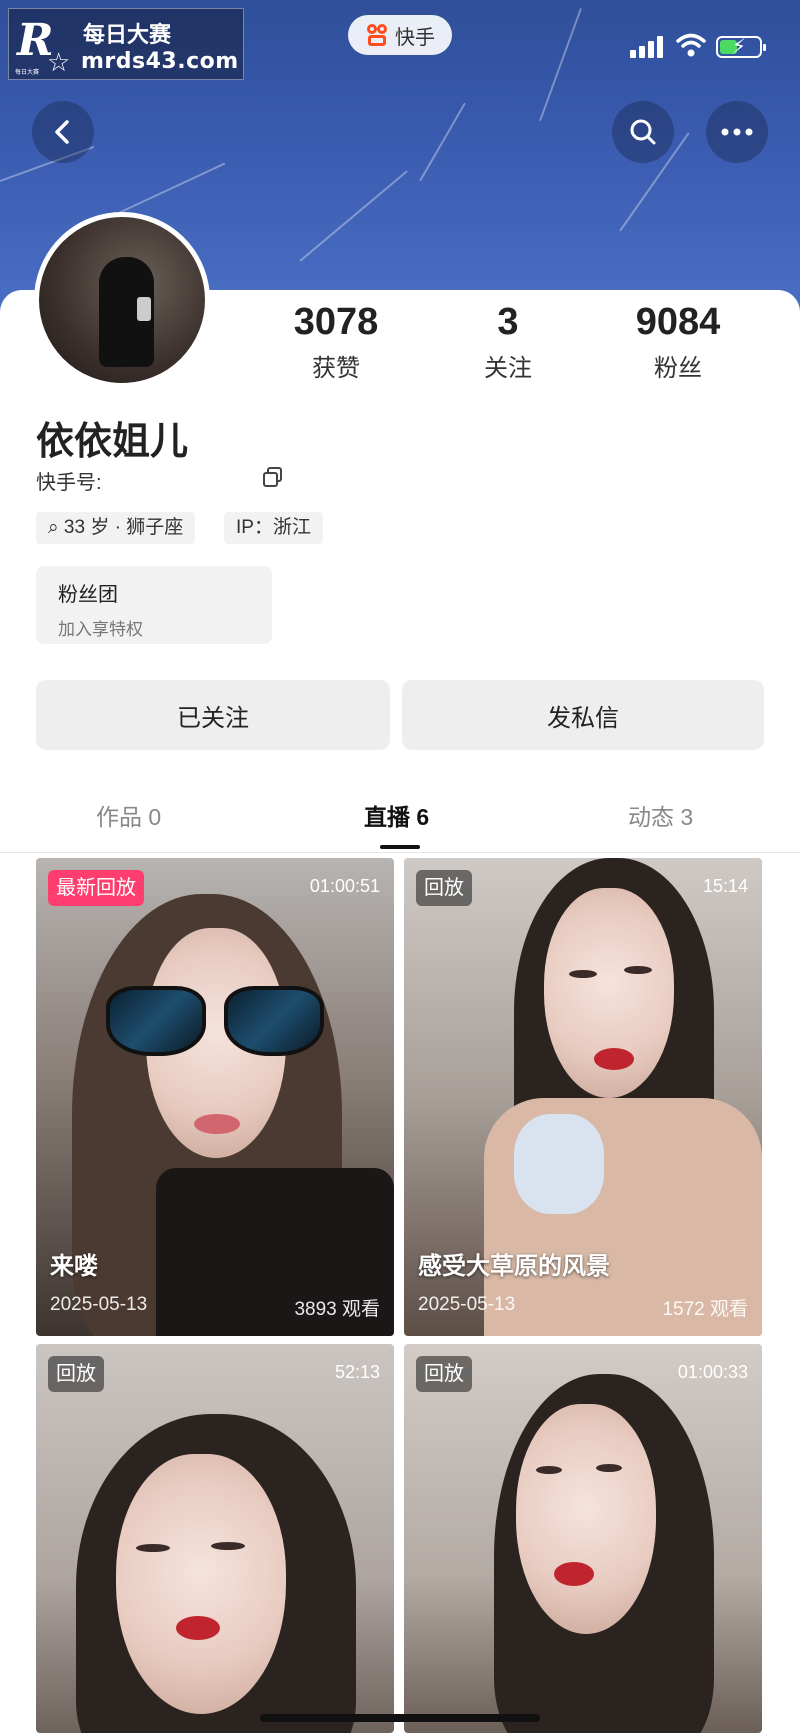  What do you see at coordinates (705, 1309) in the screenshot?
I see `video-views: 1572 观看` at bounding box center [705, 1309].